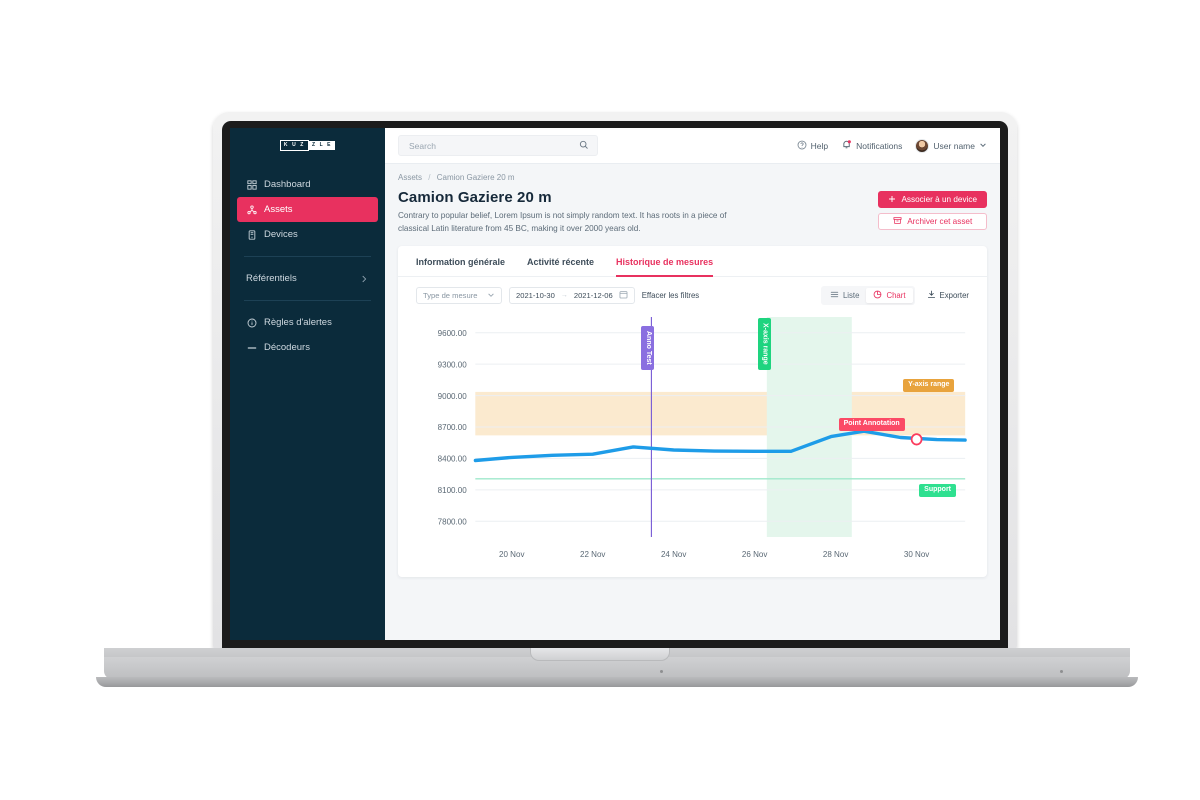 The image size is (1200, 800). I want to click on y-axis-tick-label: 9000.00, so click(452, 396).